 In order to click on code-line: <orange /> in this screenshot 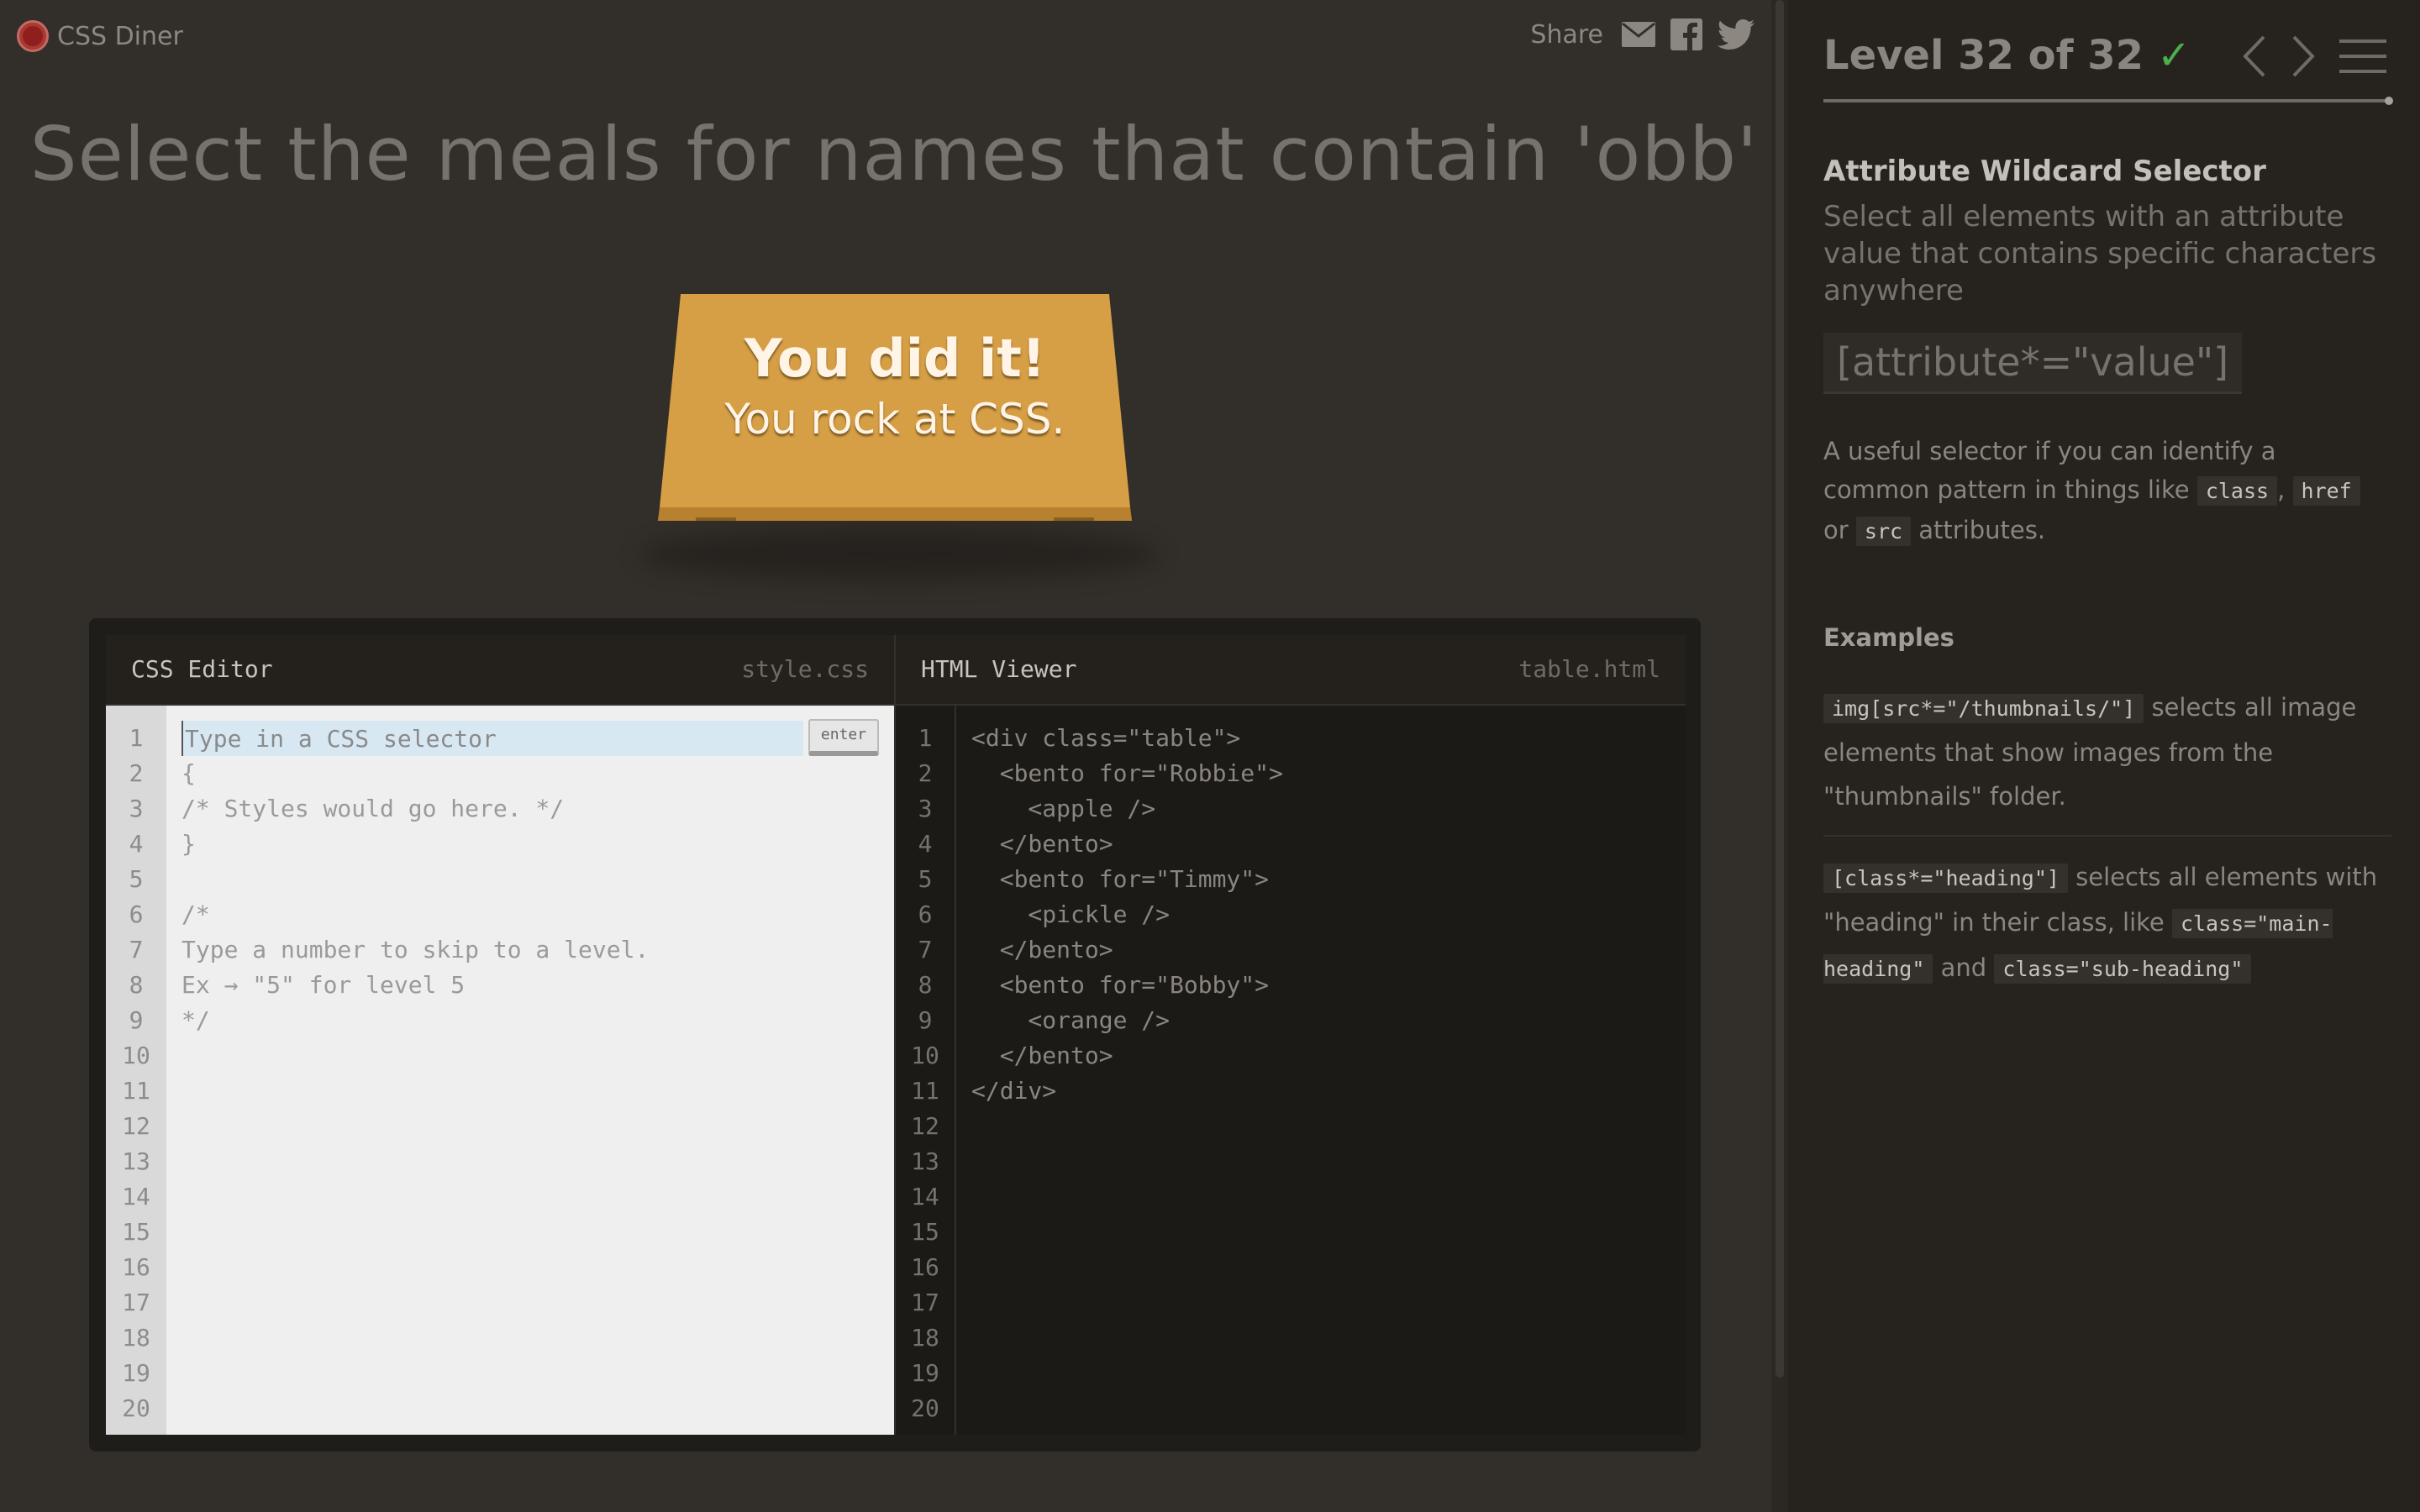, I will do `click(1071, 1020)`.